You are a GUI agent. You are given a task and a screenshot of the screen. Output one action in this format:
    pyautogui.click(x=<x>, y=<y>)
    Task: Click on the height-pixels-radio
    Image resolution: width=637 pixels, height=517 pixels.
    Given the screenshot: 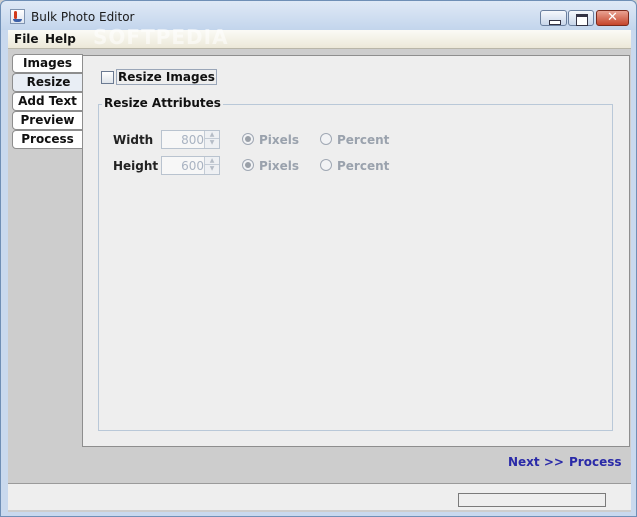 What is the action you would take?
    pyautogui.click(x=248, y=165)
    